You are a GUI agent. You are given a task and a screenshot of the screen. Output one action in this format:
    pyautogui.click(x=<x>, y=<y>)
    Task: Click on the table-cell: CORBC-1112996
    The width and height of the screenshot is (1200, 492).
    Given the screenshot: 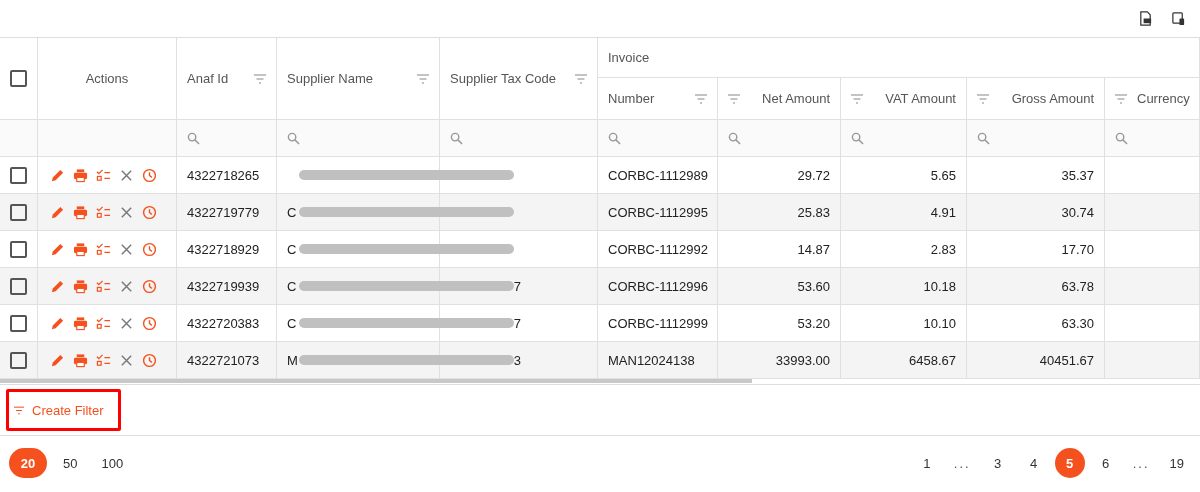 What is the action you would take?
    pyautogui.click(x=658, y=286)
    